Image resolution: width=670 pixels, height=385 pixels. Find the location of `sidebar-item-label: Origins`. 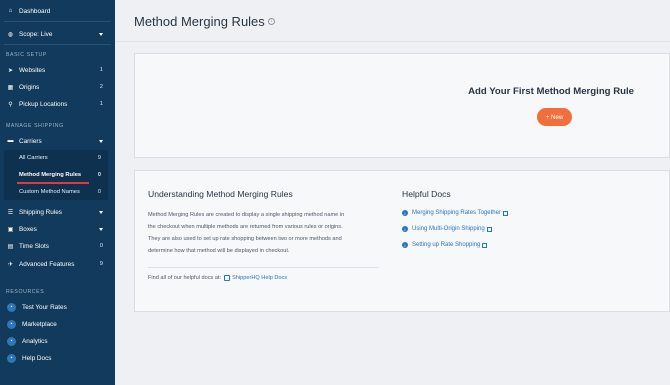

sidebar-item-label: Origins is located at coordinates (29, 87).